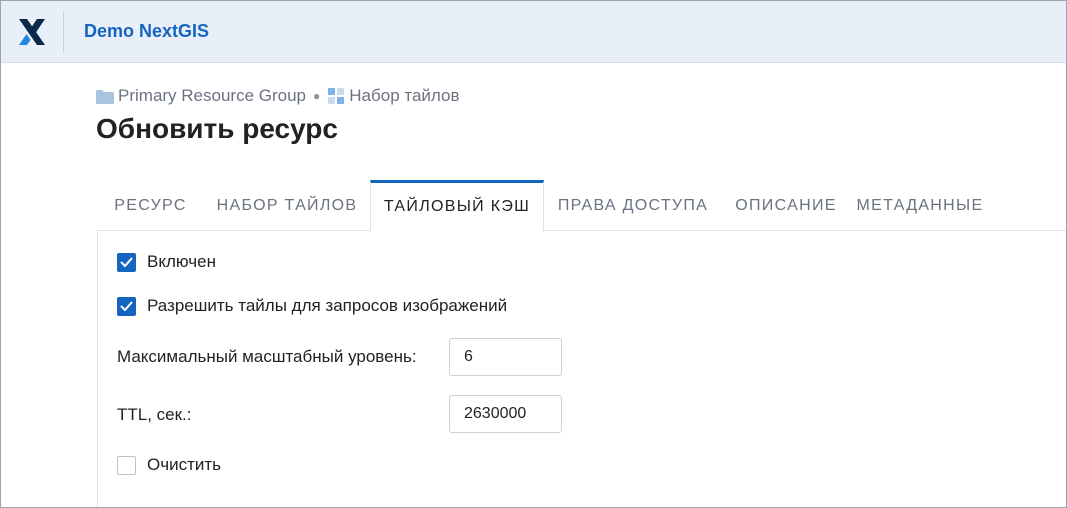 The image size is (1067, 508). What do you see at coordinates (505, 357) in the screenshot?
I see `max-z-input` at bounding box center [505, 357].